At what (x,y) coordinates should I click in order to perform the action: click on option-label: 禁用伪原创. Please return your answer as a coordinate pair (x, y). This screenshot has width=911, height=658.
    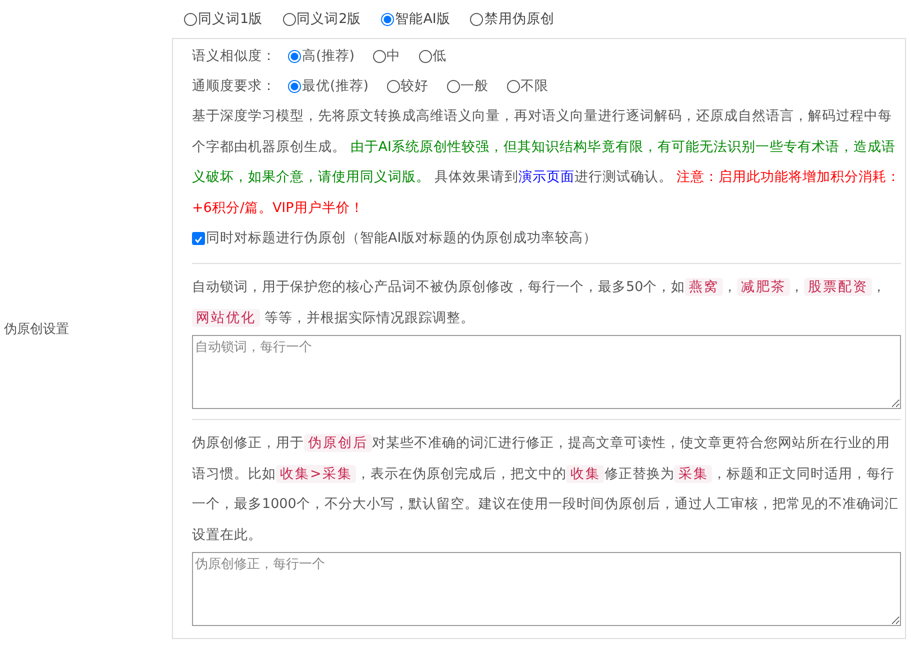
    Looking at the image, I should click on (519, 19).